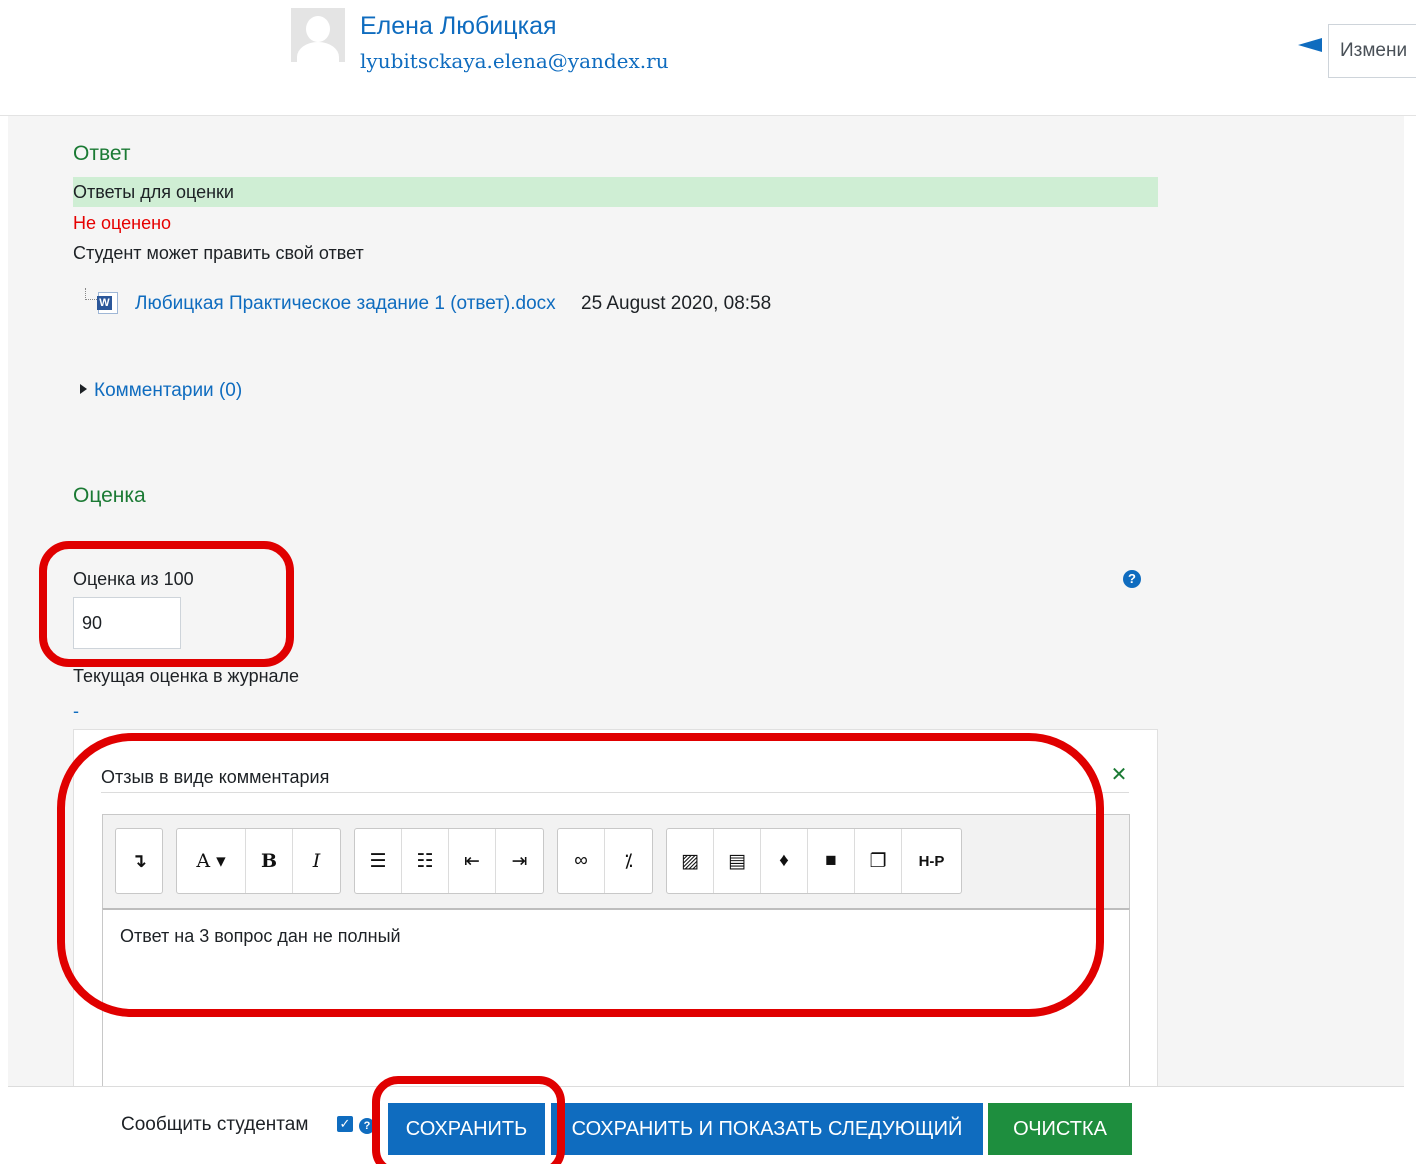 This screenshot has height=1164, width=1416. What do you see at coordinates (615, 192) in the screenshot?
I see `submission-status: Ответы для оценки` at bounding box center [615, 192].